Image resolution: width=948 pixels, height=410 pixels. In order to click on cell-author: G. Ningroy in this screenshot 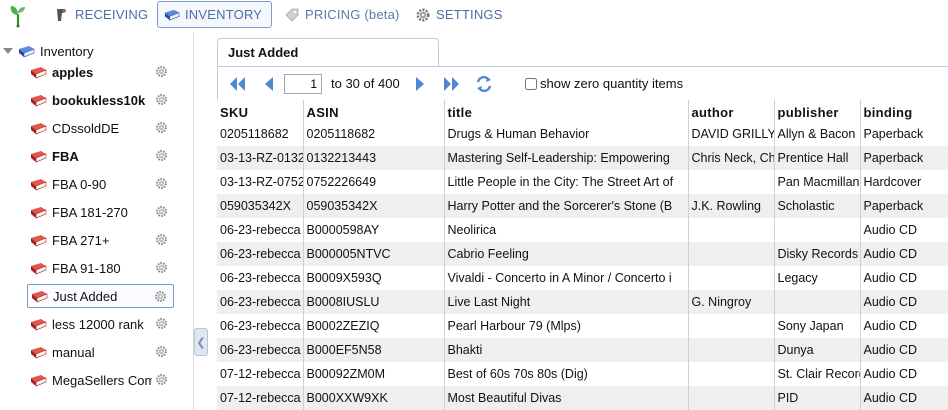, I will do `click(731, 302)`.